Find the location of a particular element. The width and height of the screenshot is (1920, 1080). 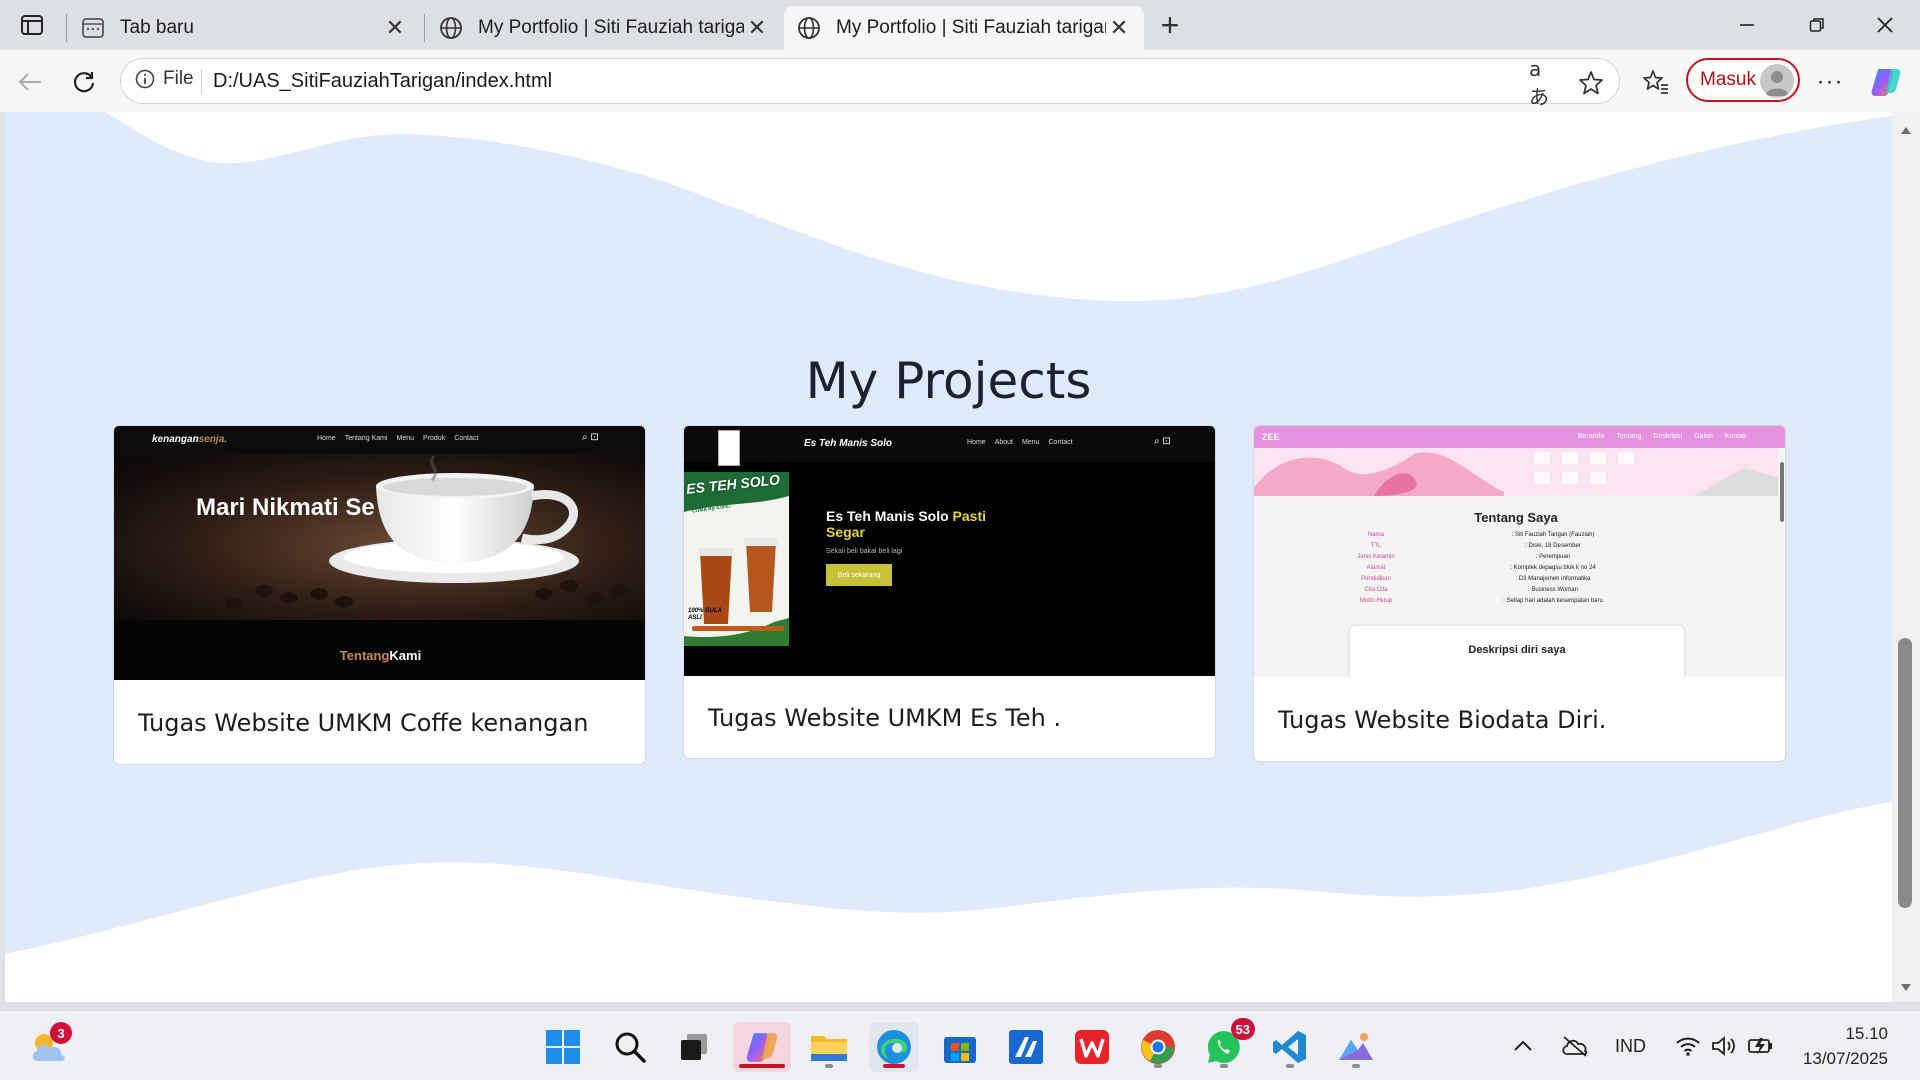

preview-nav: Beranda Tentang Deskripsi Galeri Kontak is located at coordinates (1662, 436).